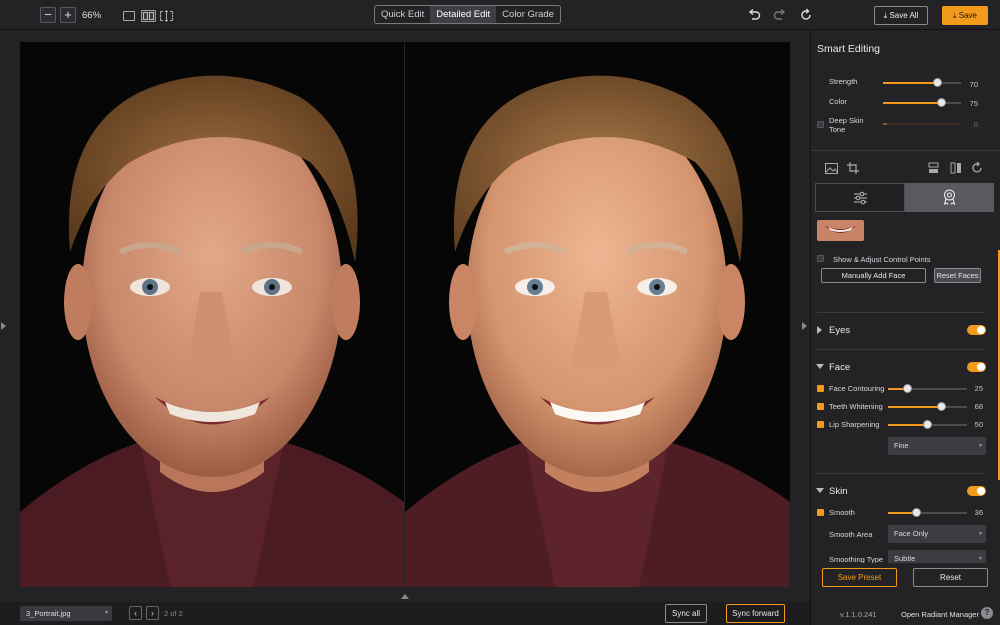 This screenshot has height=625, width=1000. What do you see at coordinates (910, 83) in the screenshot?
I see `strength-slider-fill` at bounding box center [910, 83].